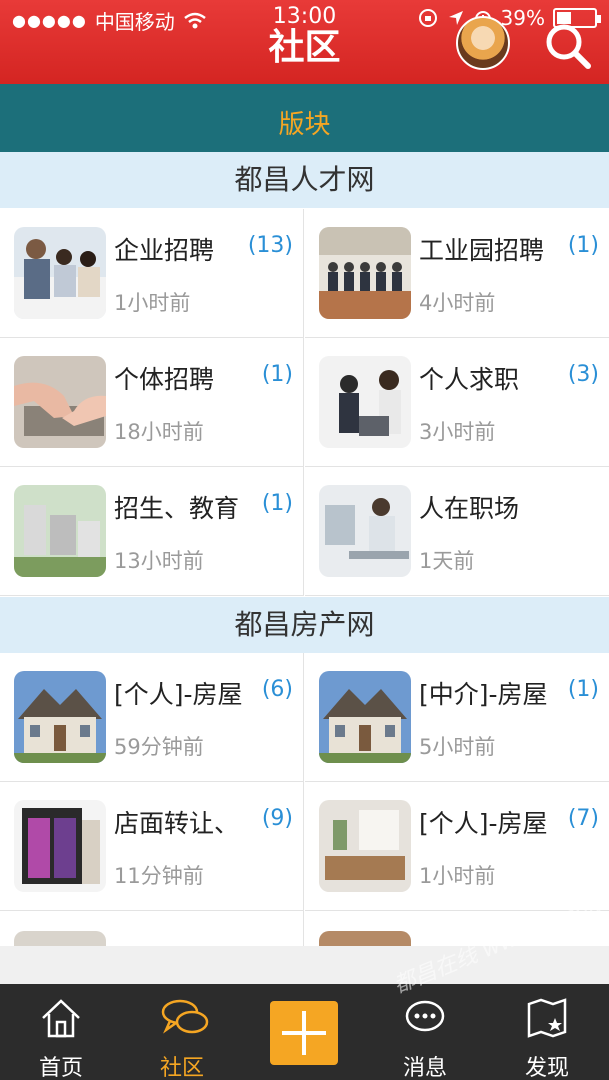 The width and height of the screenshot is (609, 1080). What do you see at coordinates (546, 1068) in the screenshot?
I see `tab-discover-label: 发现` at bounding box center [546, 1068].